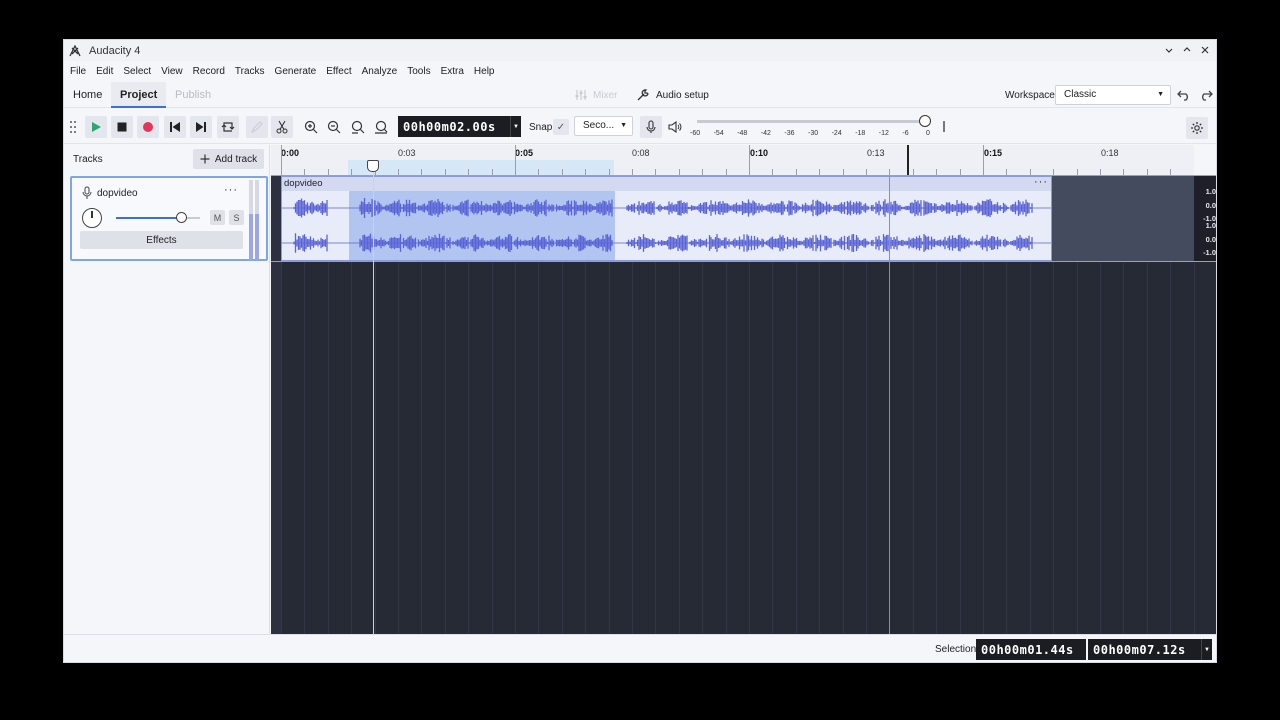 This screenshot has width=1280, height=720. I want to click on ruler-tick-label: 0:13, so click(876, 153).